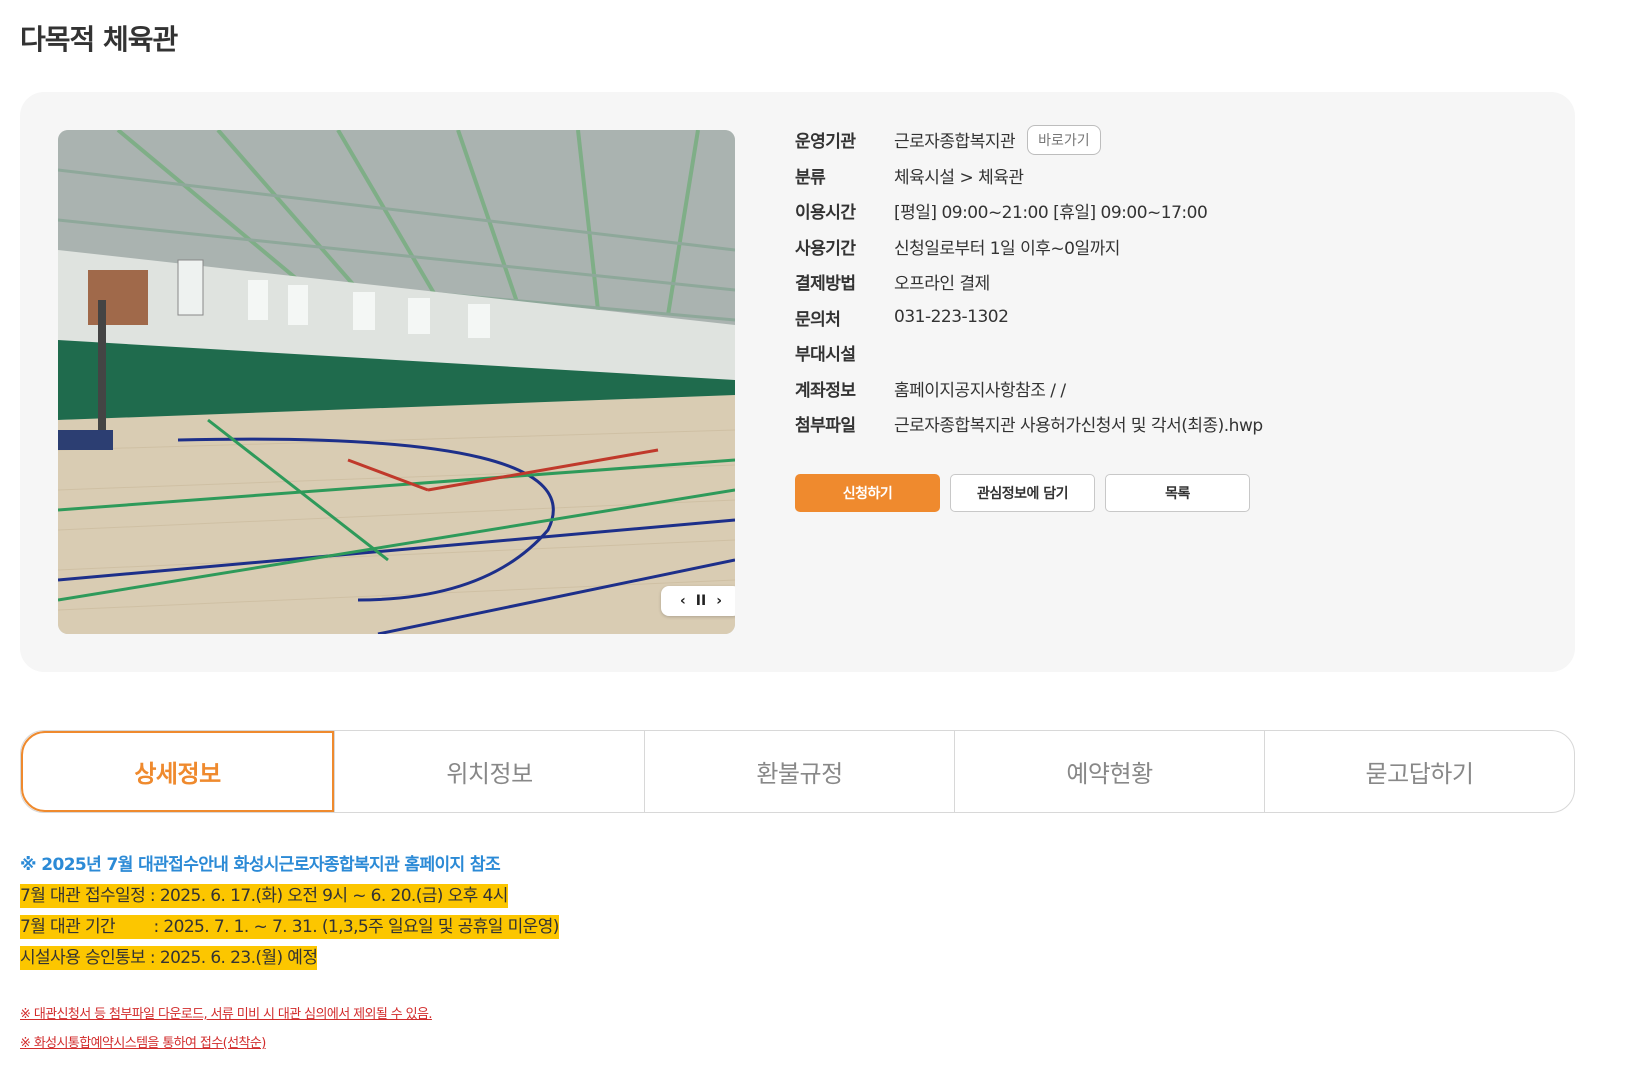 The height and width of the screenshot is (1066, 1639). I want to click on tab-refund-policy: 환불규정, so click(799, 771).